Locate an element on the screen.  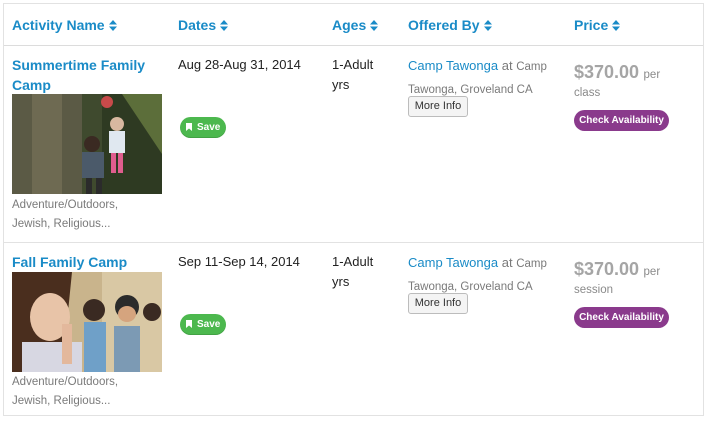
price-block: $370.00 per session is located at coordinates (636, 277).